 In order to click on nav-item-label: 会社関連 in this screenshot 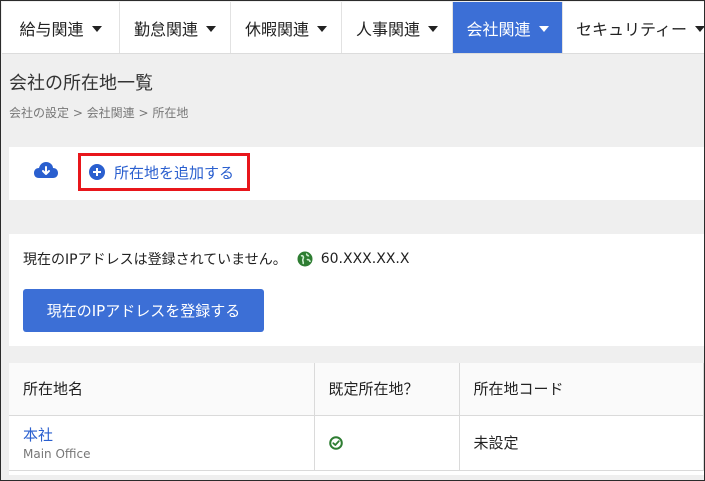, I will do `click(498, 29)`.